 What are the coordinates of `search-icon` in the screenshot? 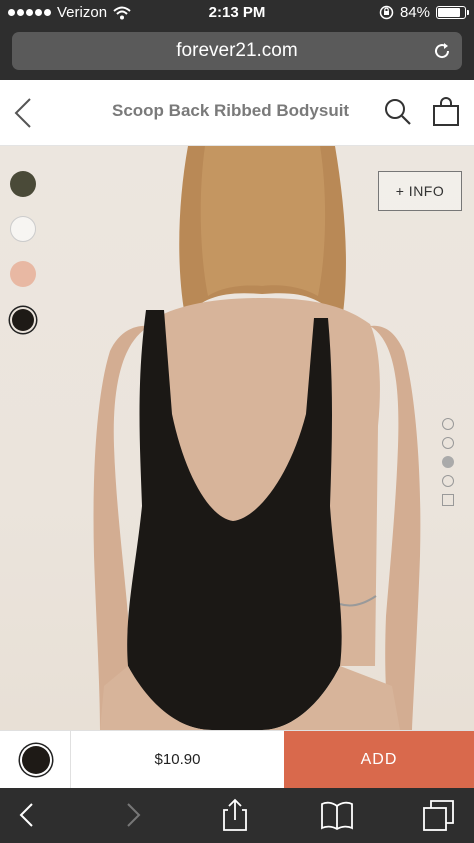 It's located at (398, 112).